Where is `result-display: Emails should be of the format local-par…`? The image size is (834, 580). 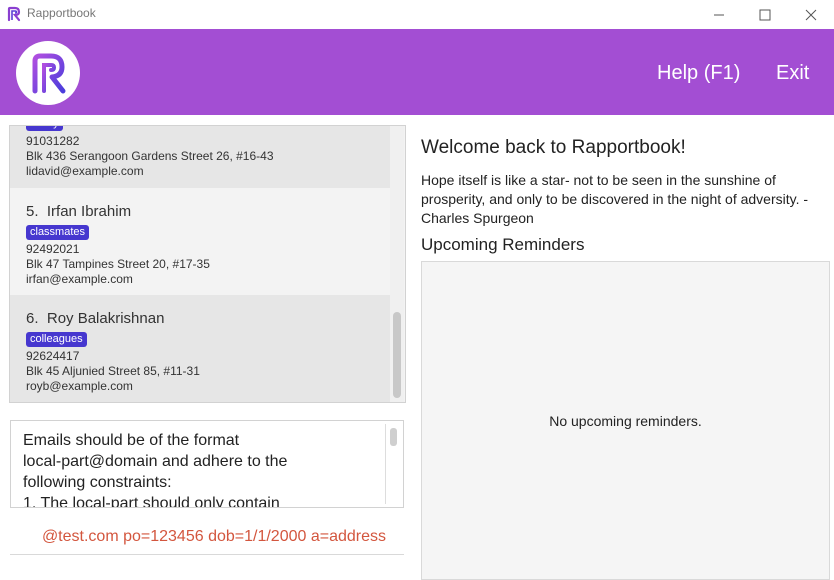
result-display: Emails should be of the format local-par… is located at coordinates (207, 464).